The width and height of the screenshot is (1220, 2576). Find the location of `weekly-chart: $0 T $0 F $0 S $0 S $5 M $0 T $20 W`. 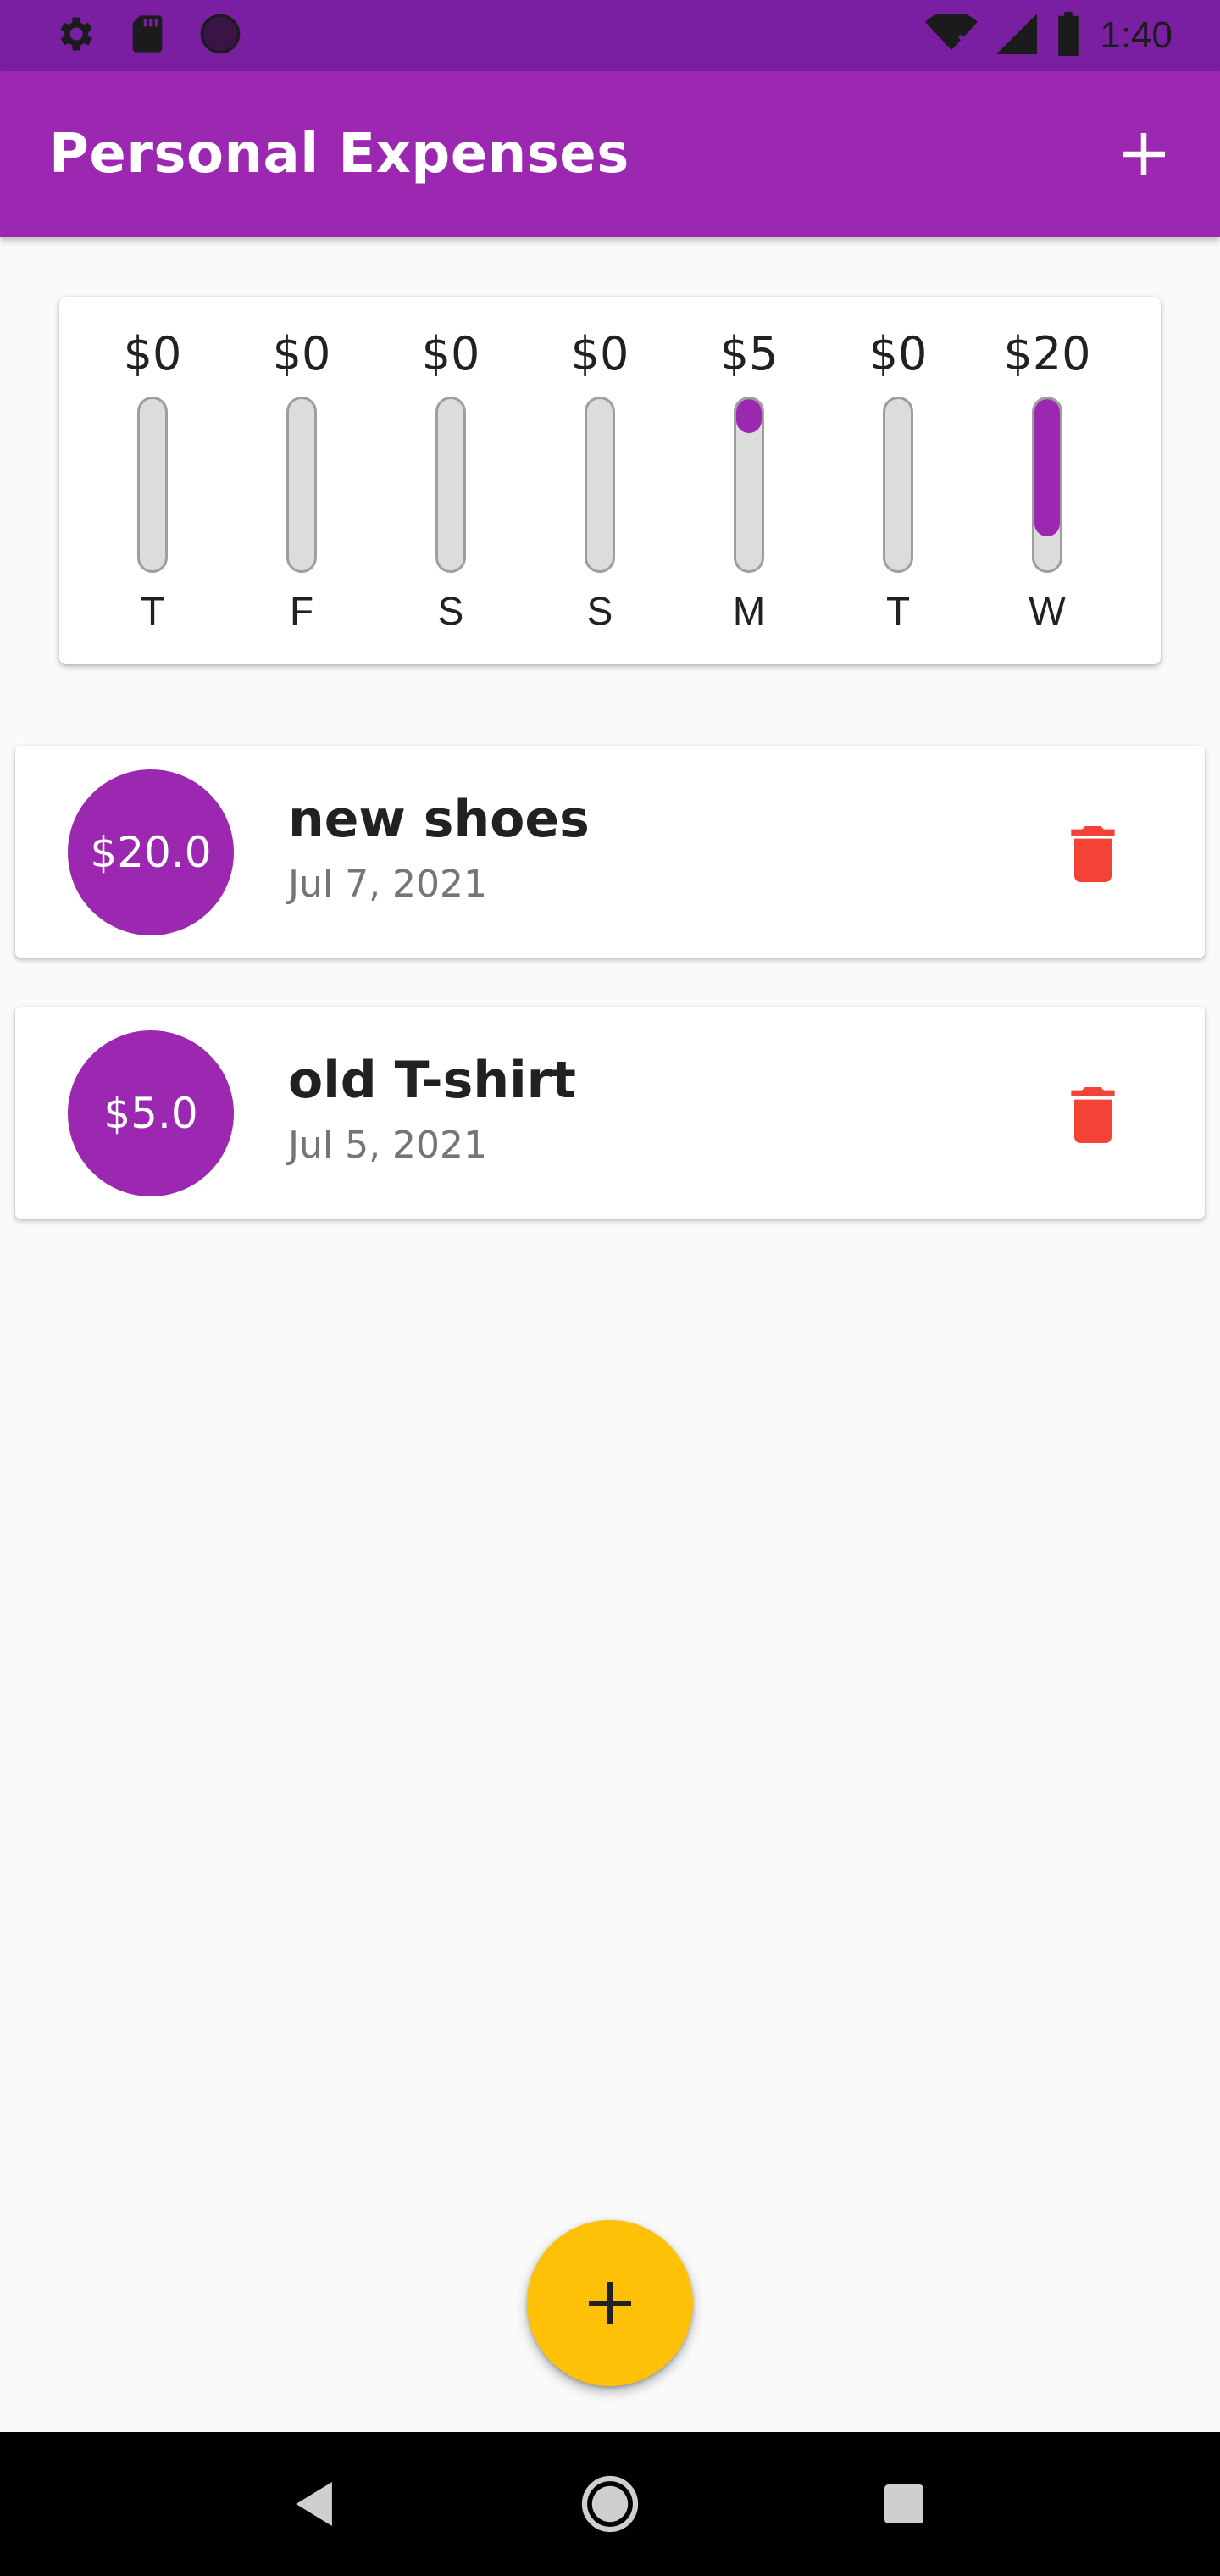

weekly-chart: $0 T $0 F $0 S $0 S $5 M $0 T $20 W is located at coordinates (610, 480).